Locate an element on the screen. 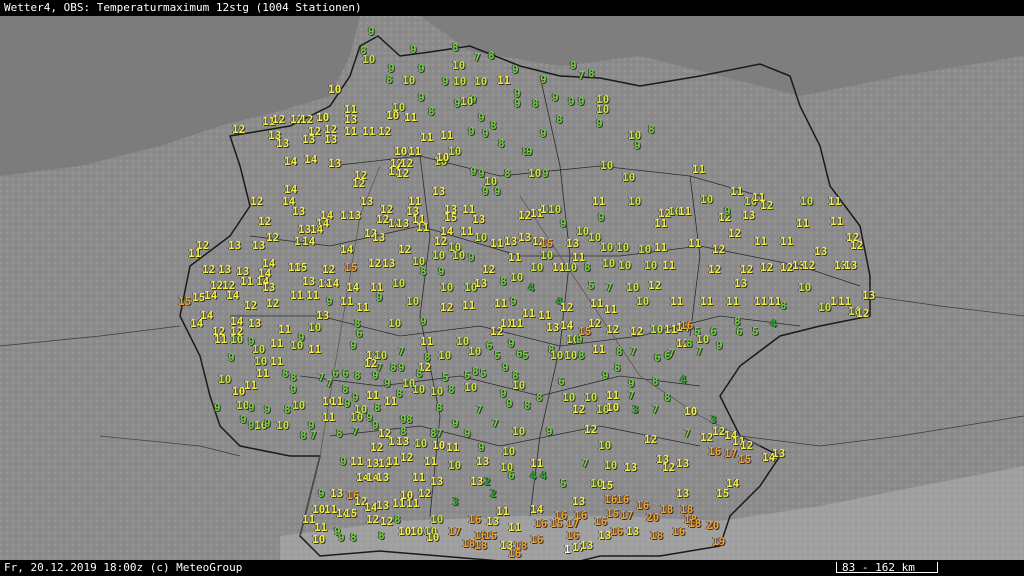 The height and width of the screenshot is (576, 1024). station-value: 6 is located at coordinates (345, 373).